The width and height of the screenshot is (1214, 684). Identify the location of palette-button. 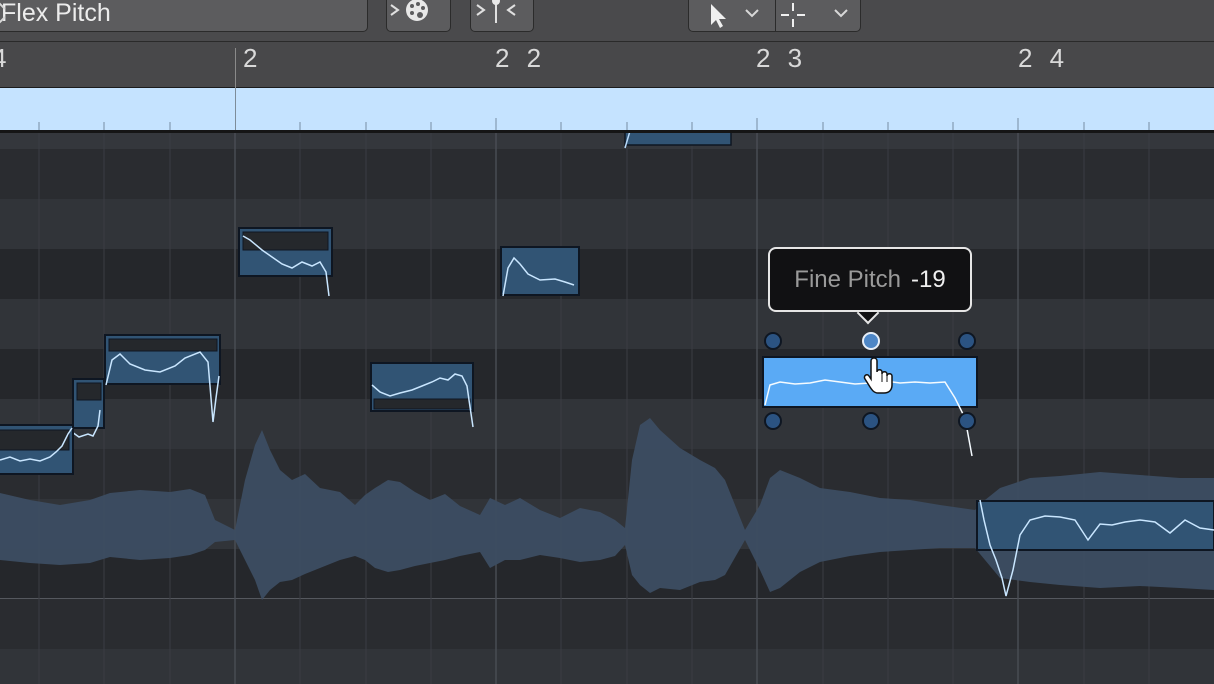
(418, 16).